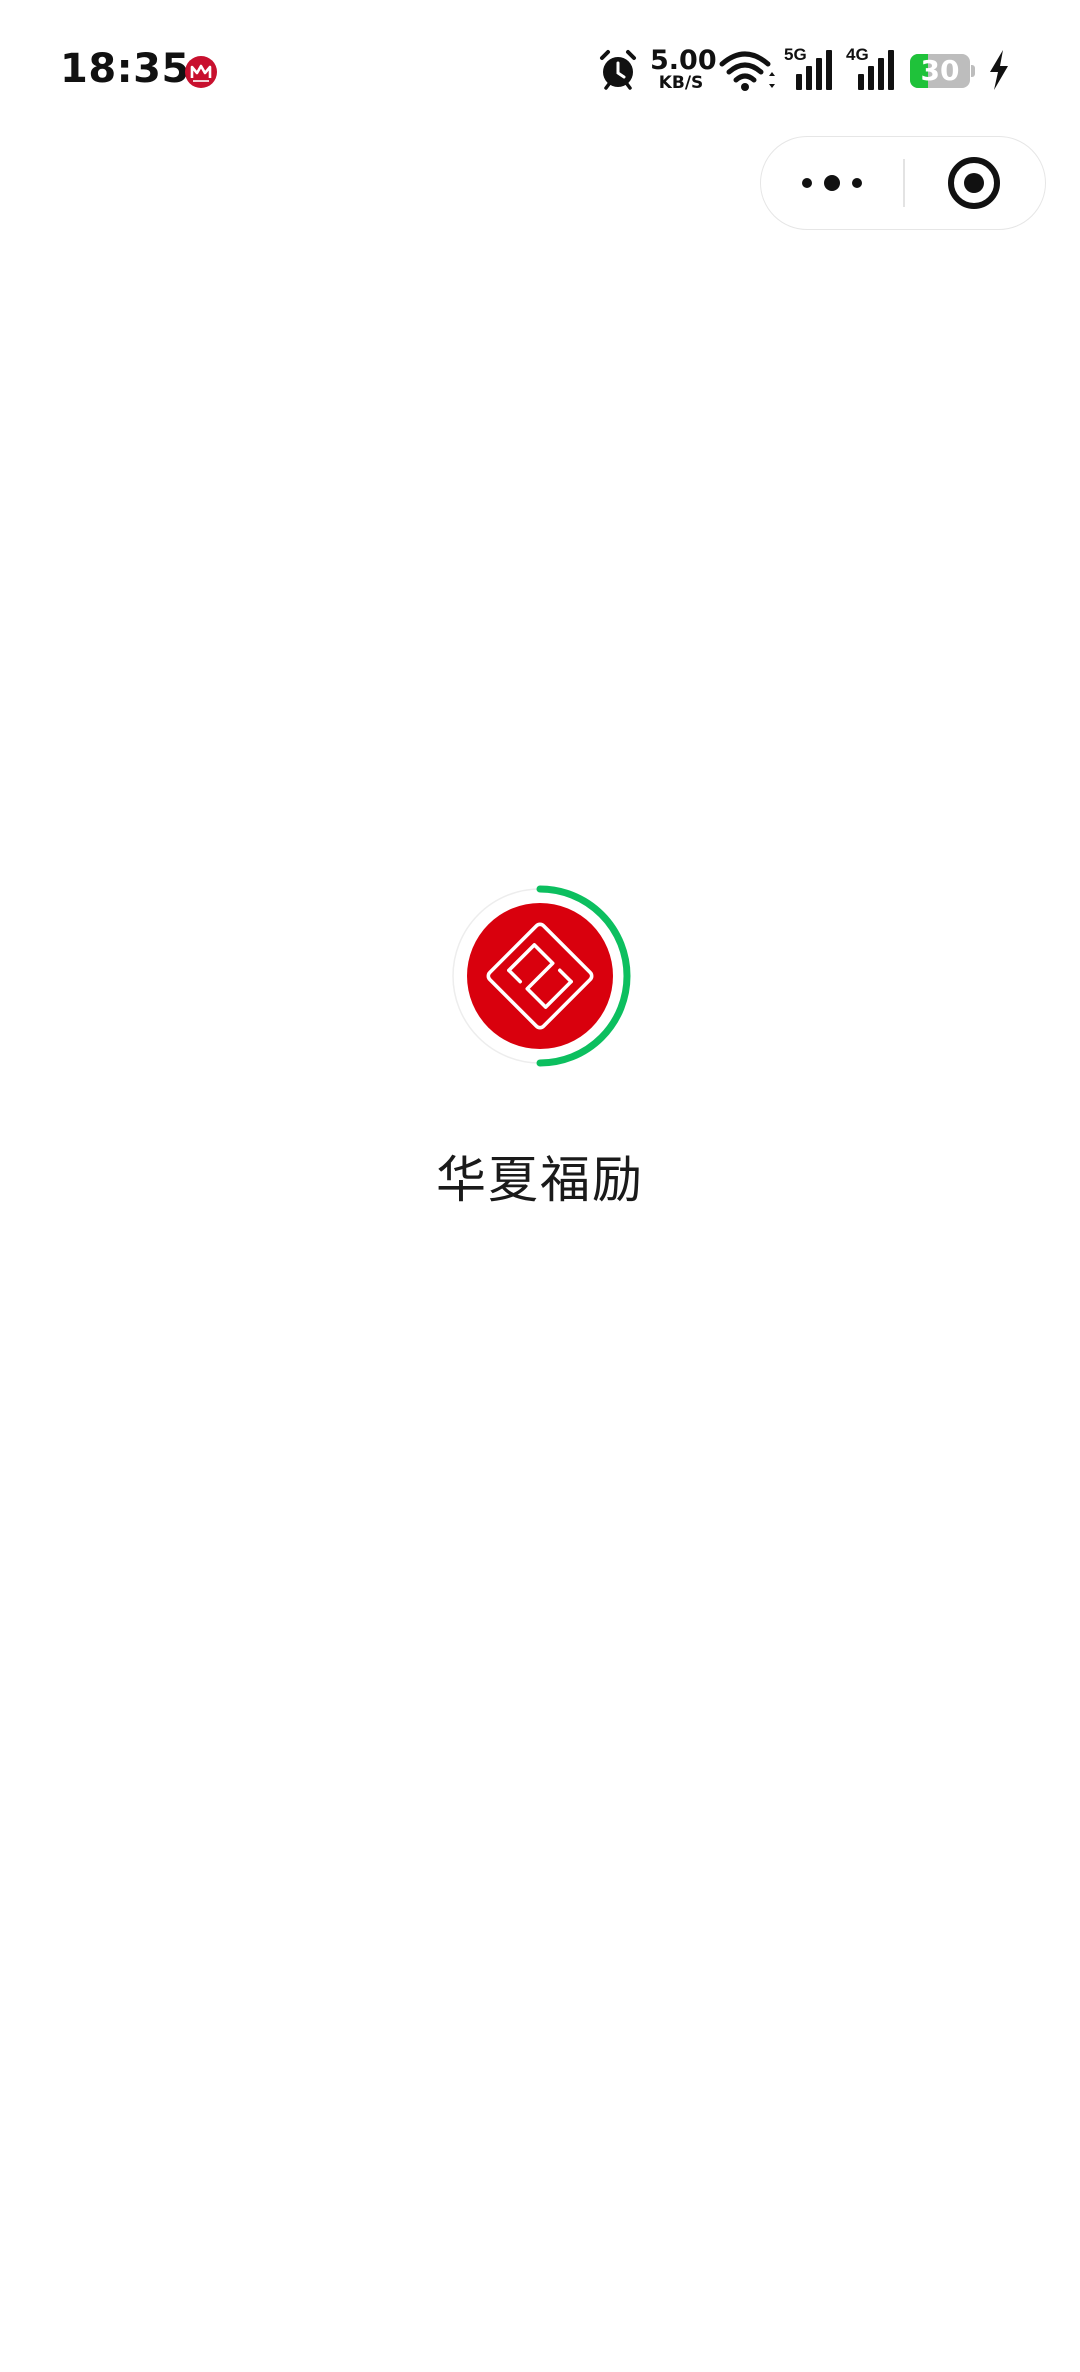 The height and width of the screenshot is (2372, 1080). I want to click on network-speed: 5.00 KB/S, so click(683, 69).